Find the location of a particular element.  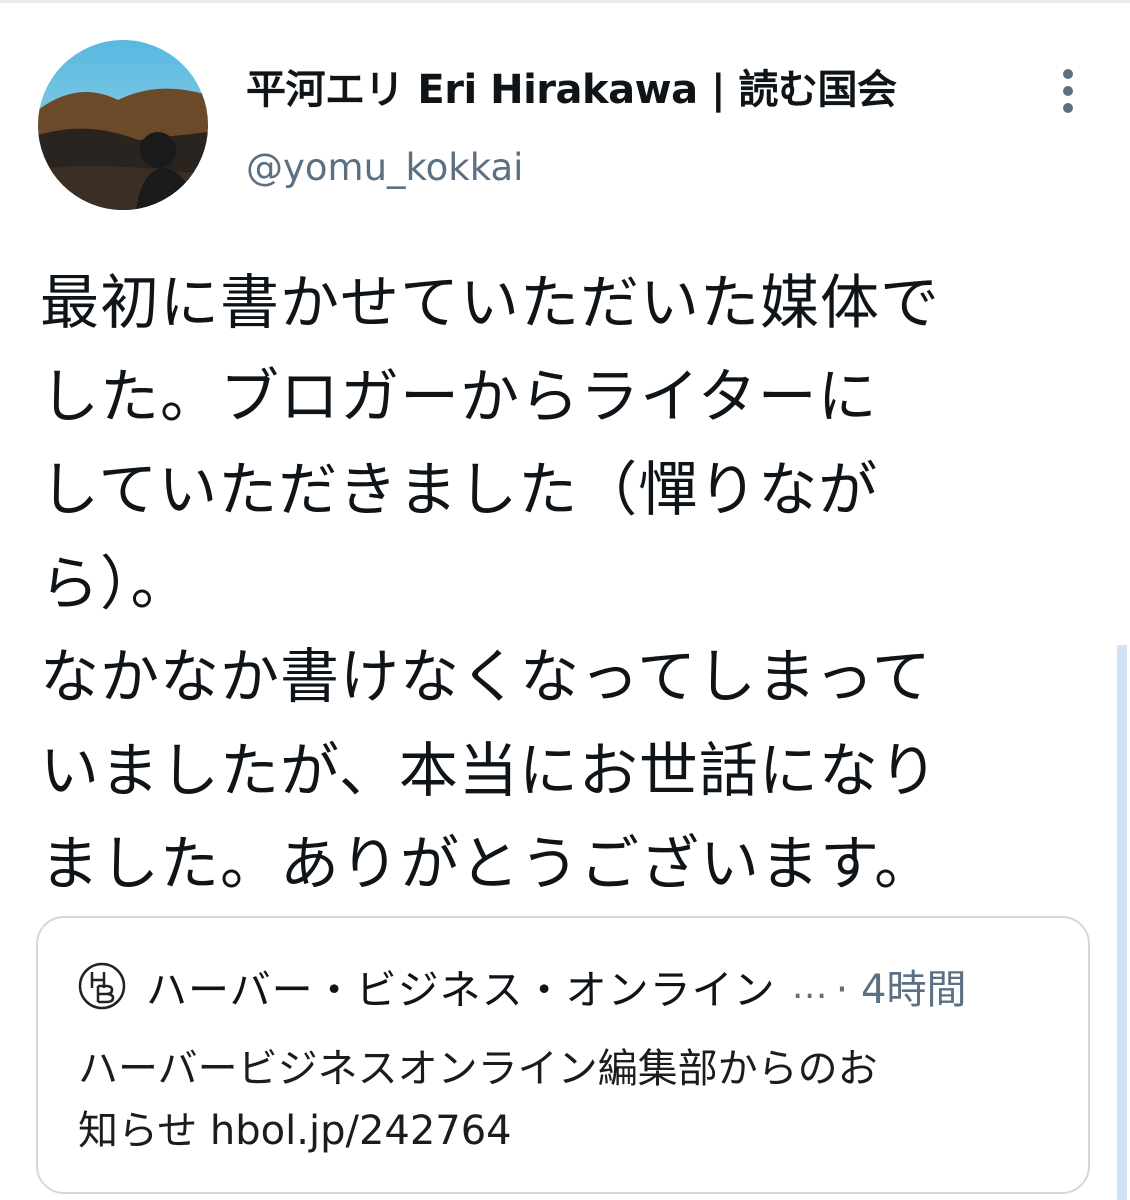

card-body-line: ハーバービジネスオンライン編集部からのお is located at coordinates (478, 1069).